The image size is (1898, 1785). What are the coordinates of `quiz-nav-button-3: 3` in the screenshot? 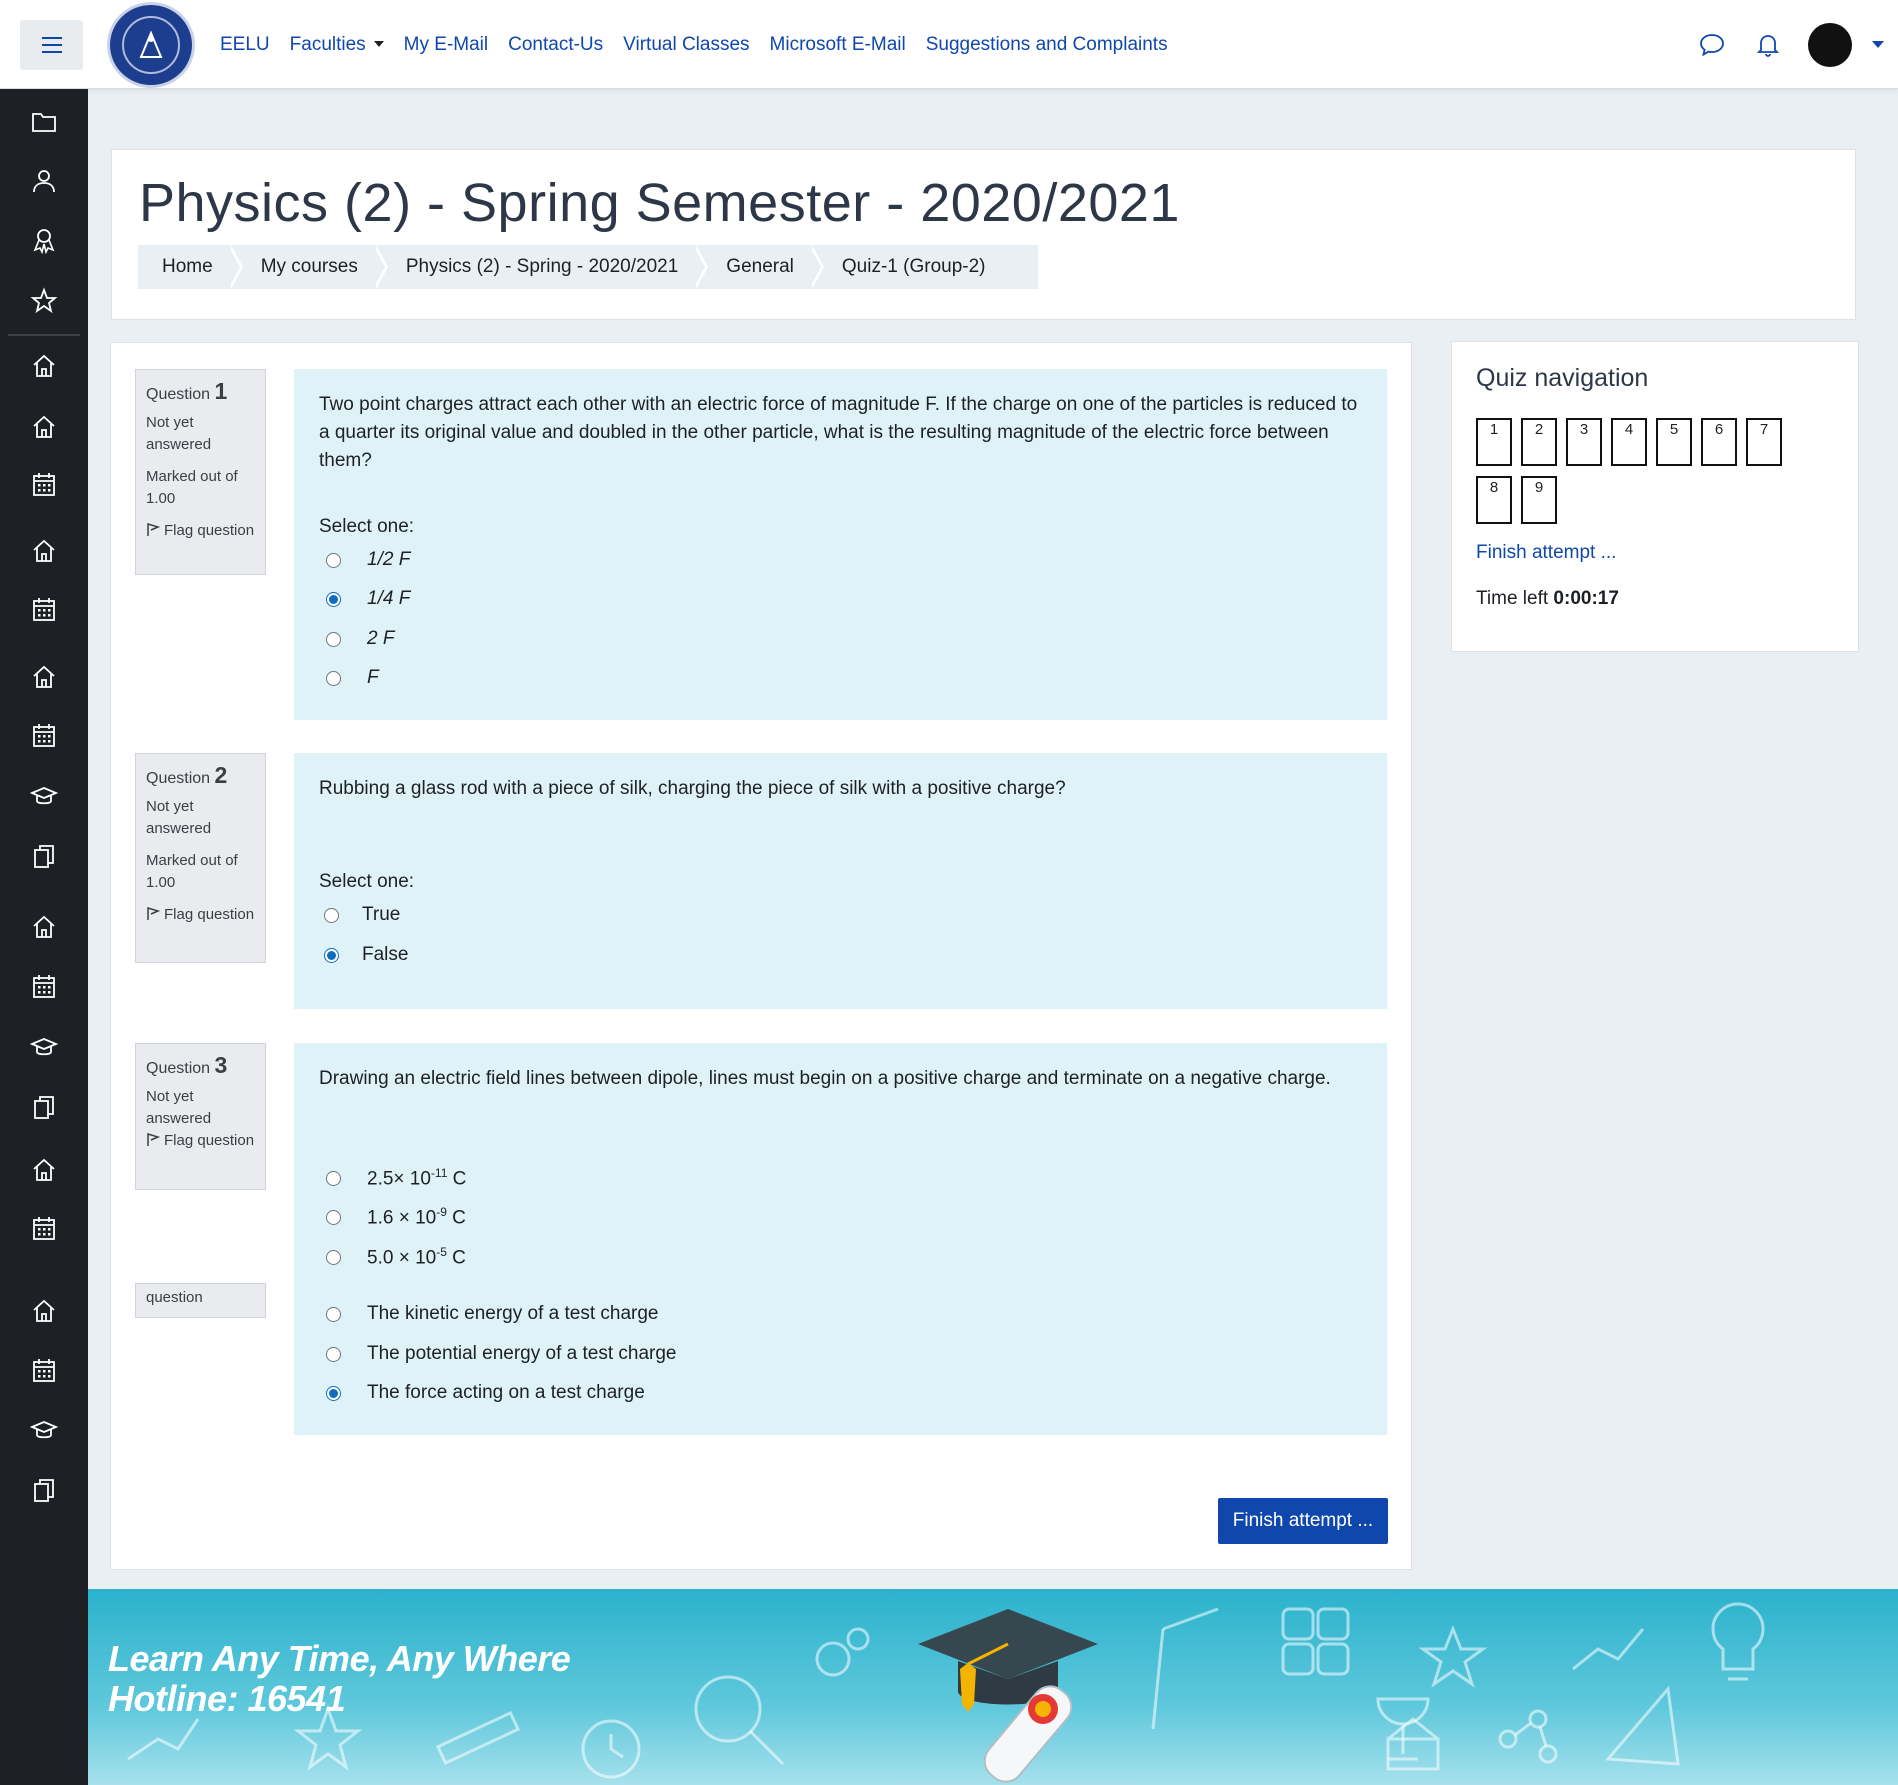 It's located at (1584, 442).